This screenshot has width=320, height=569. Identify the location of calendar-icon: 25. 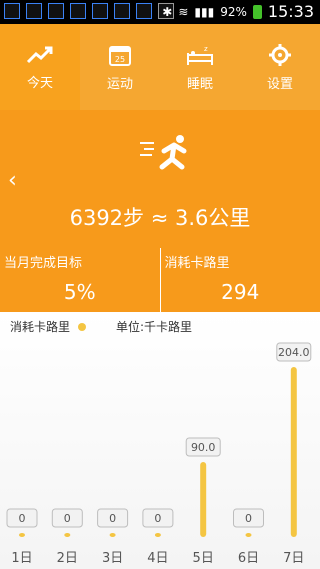
(120, 55).